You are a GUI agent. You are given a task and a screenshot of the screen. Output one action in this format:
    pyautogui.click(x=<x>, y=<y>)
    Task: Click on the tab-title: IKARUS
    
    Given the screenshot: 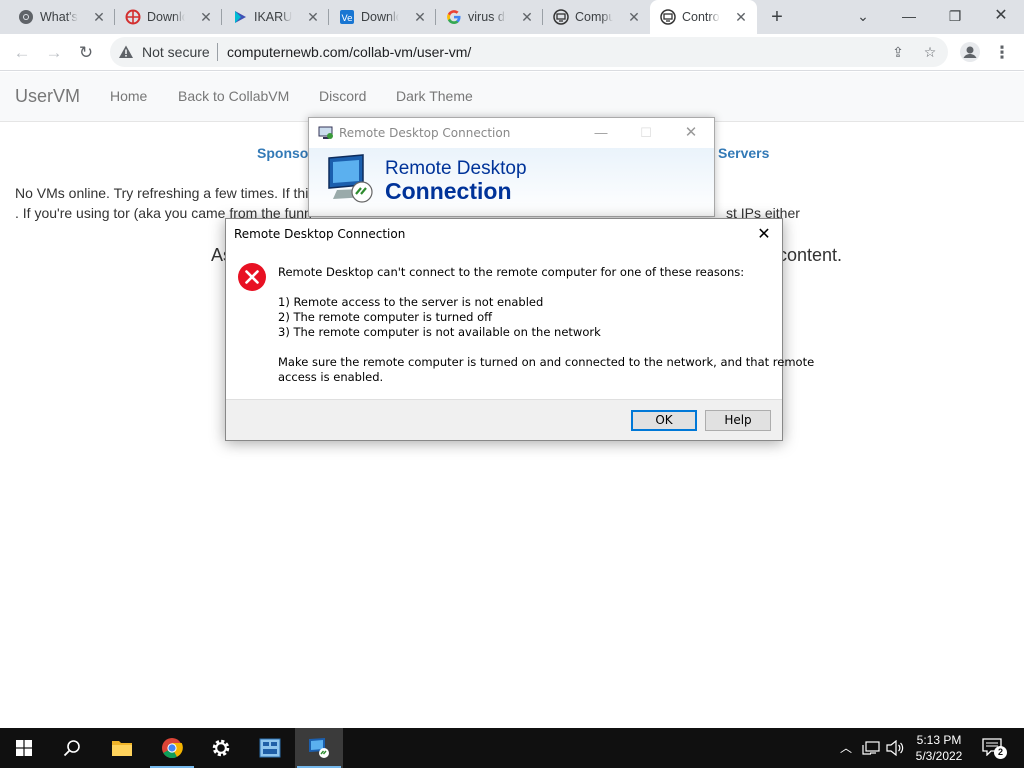 What is the action you would take?
    pyautogui.click(x=273, y=17)
    